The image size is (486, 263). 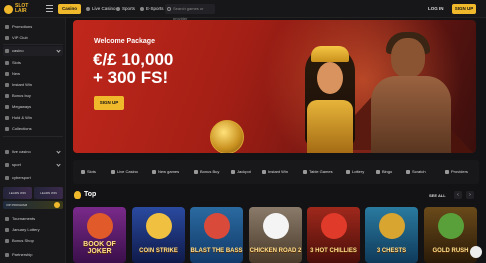 I want to click on tab-esports: E-Sports, so click(x=152, y=9).